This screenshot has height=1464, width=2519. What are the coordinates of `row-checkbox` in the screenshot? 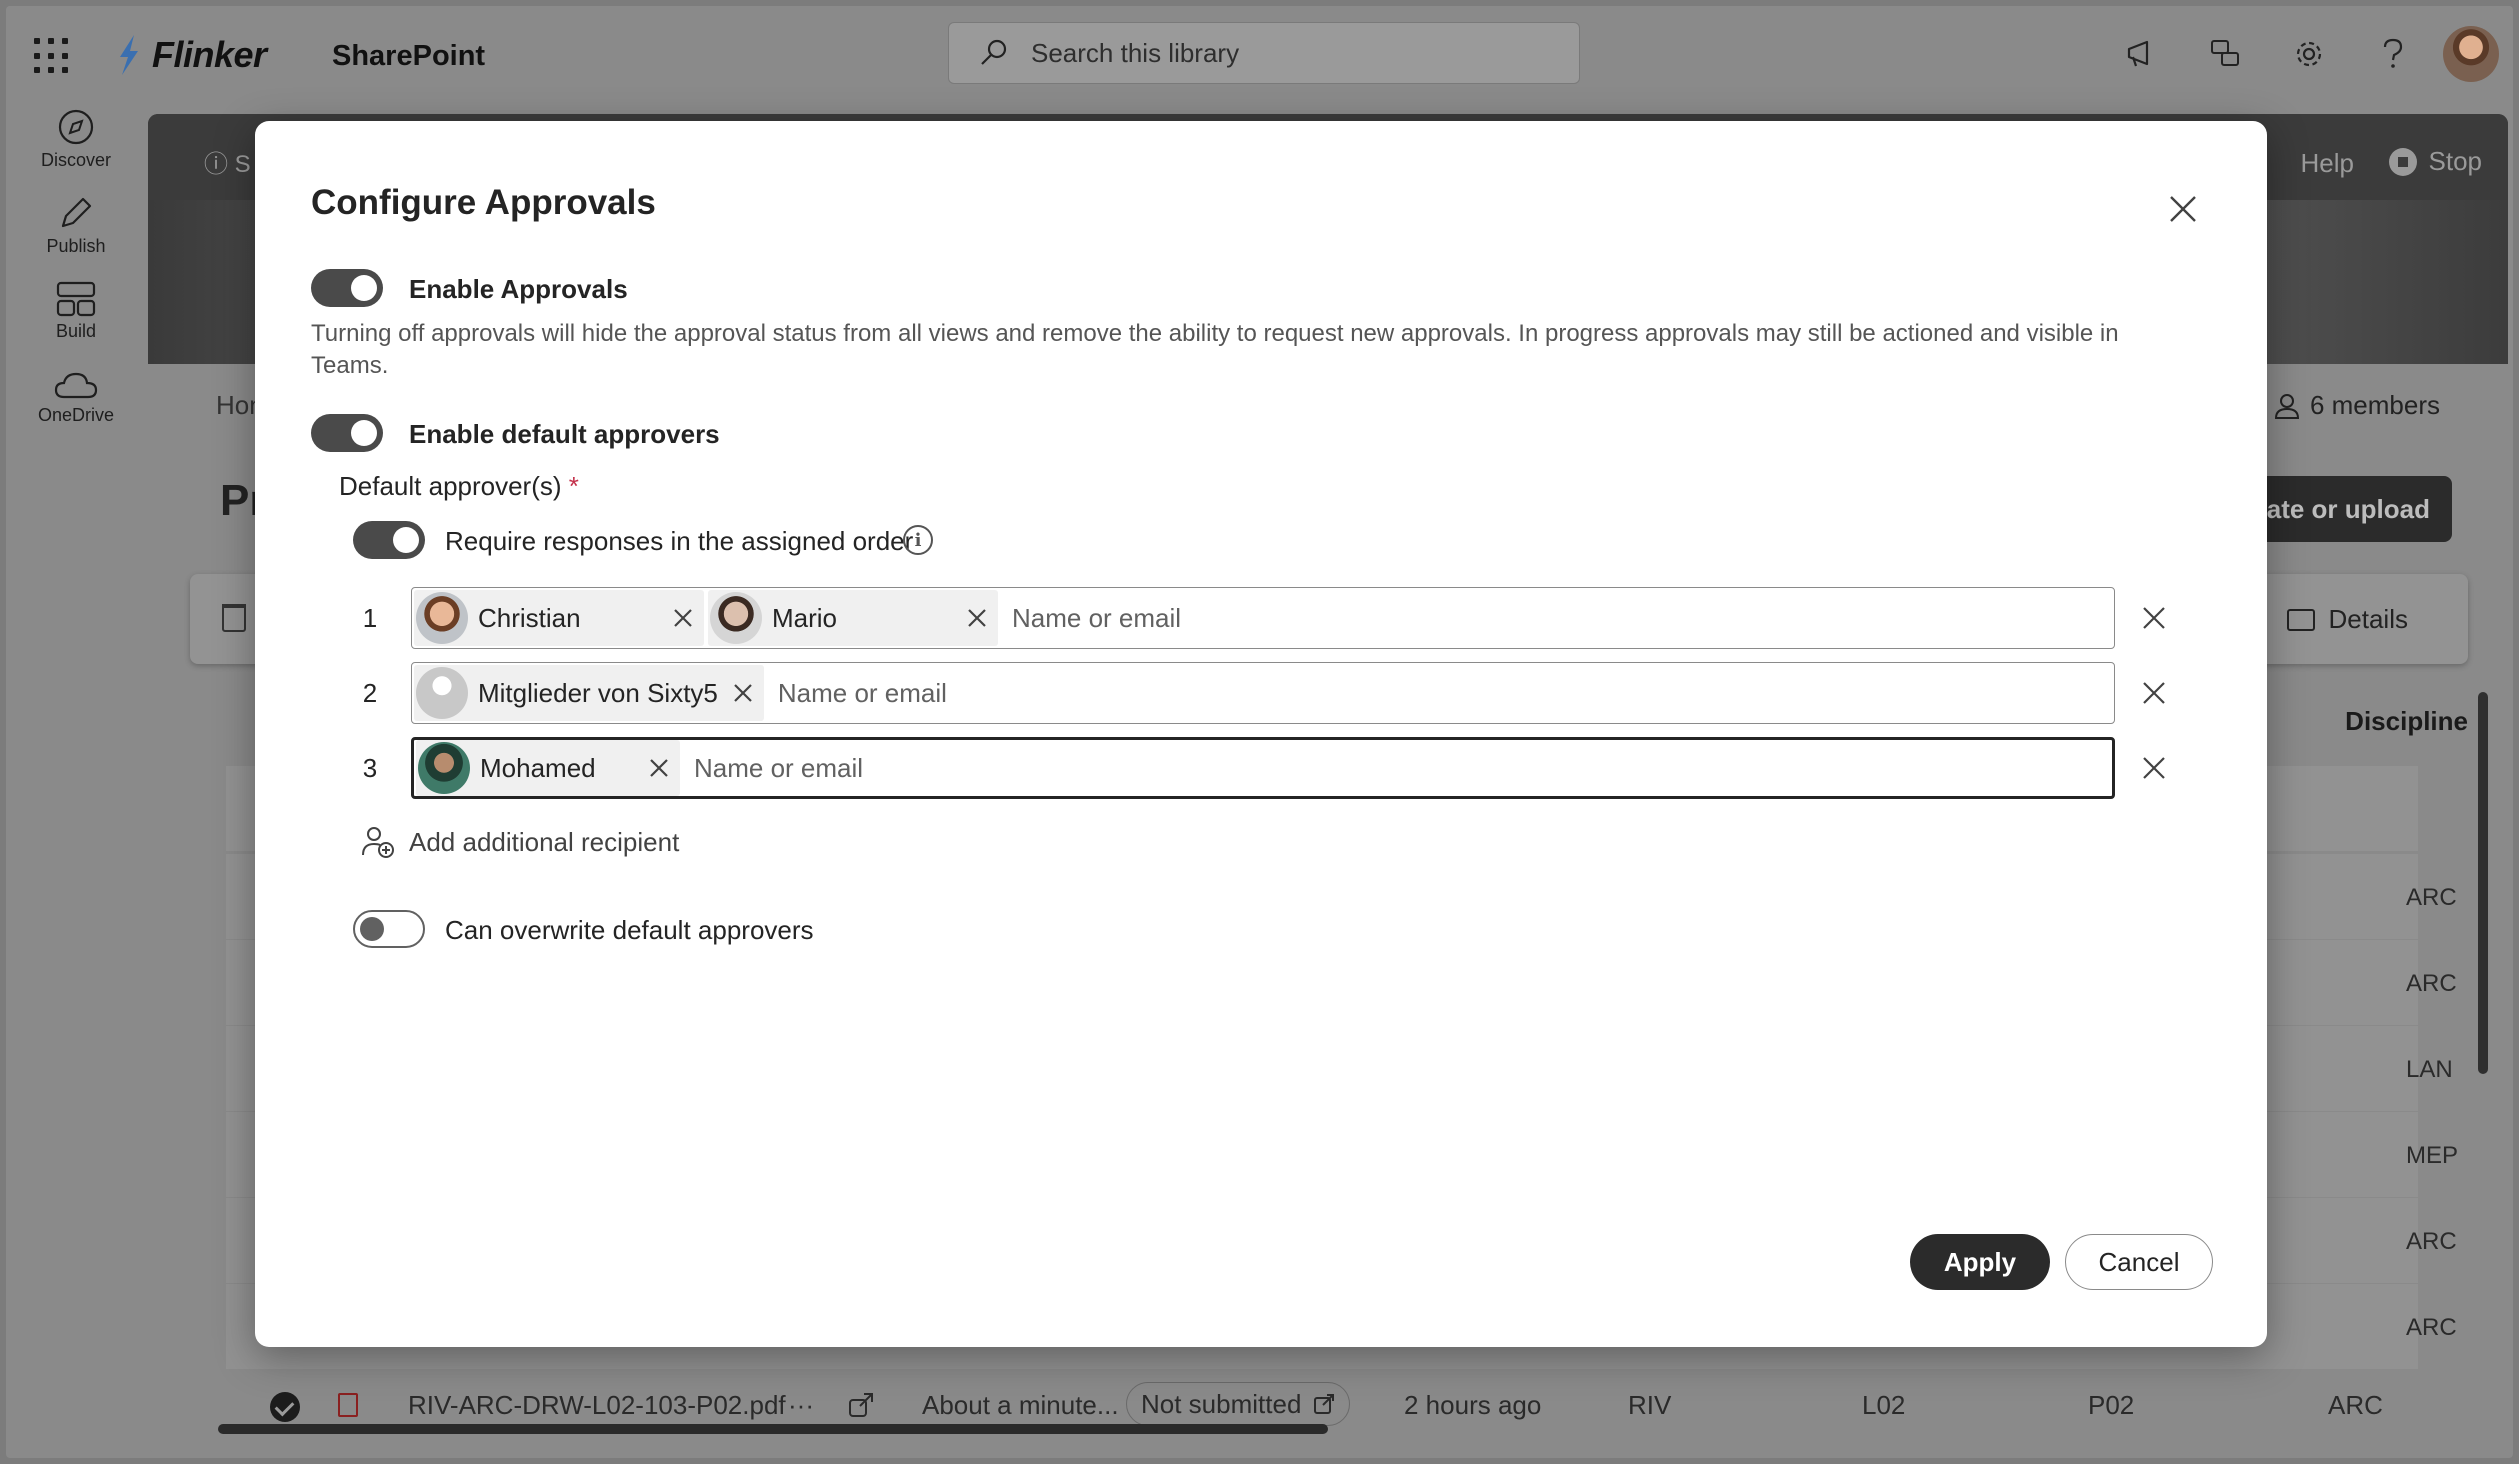 It's located at (285, 1407).